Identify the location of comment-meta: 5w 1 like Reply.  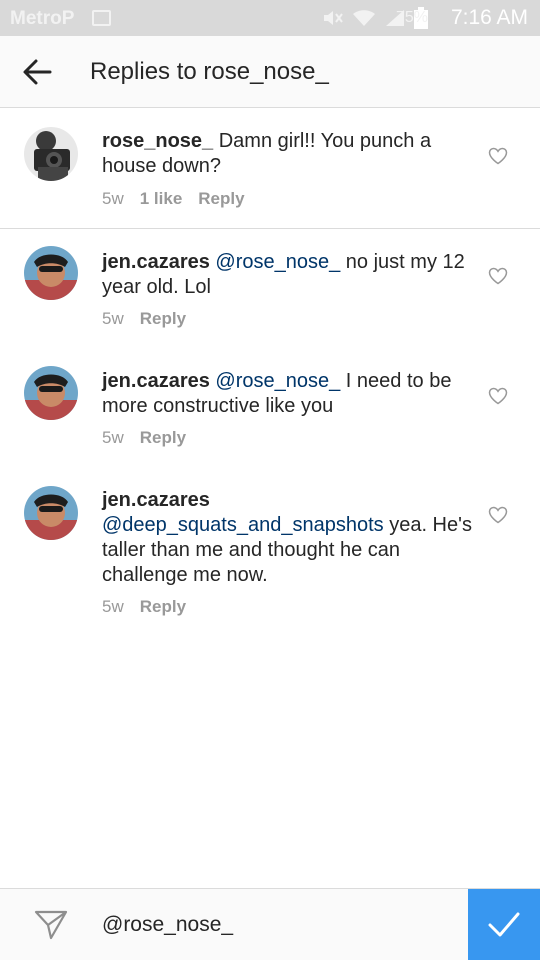
(173, 199).